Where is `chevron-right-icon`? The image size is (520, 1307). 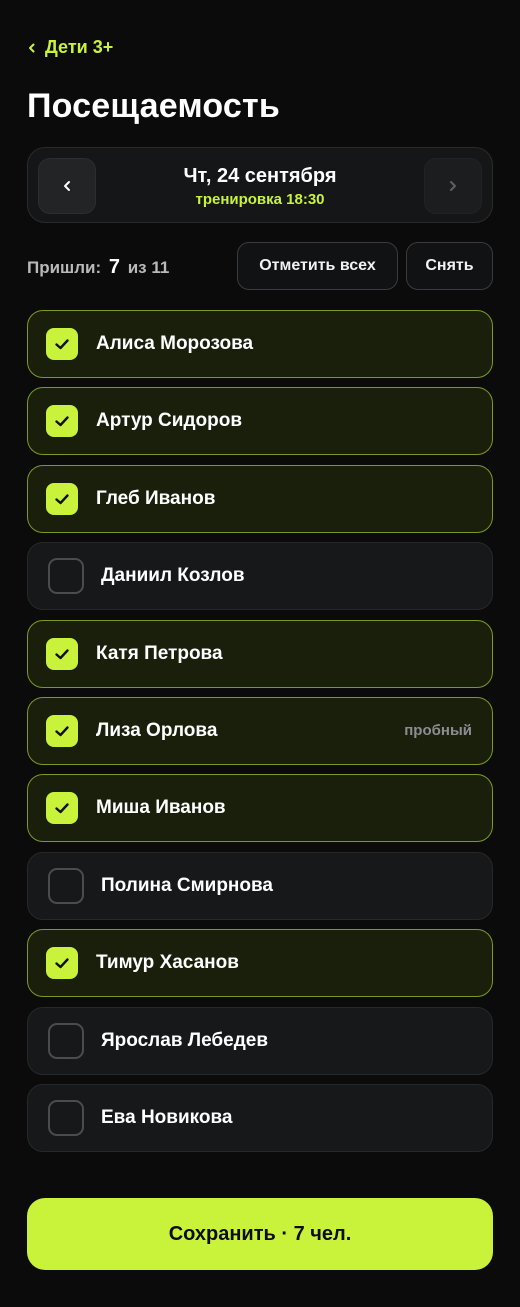 chevron-right-icon is located at coordinates (453, 186).